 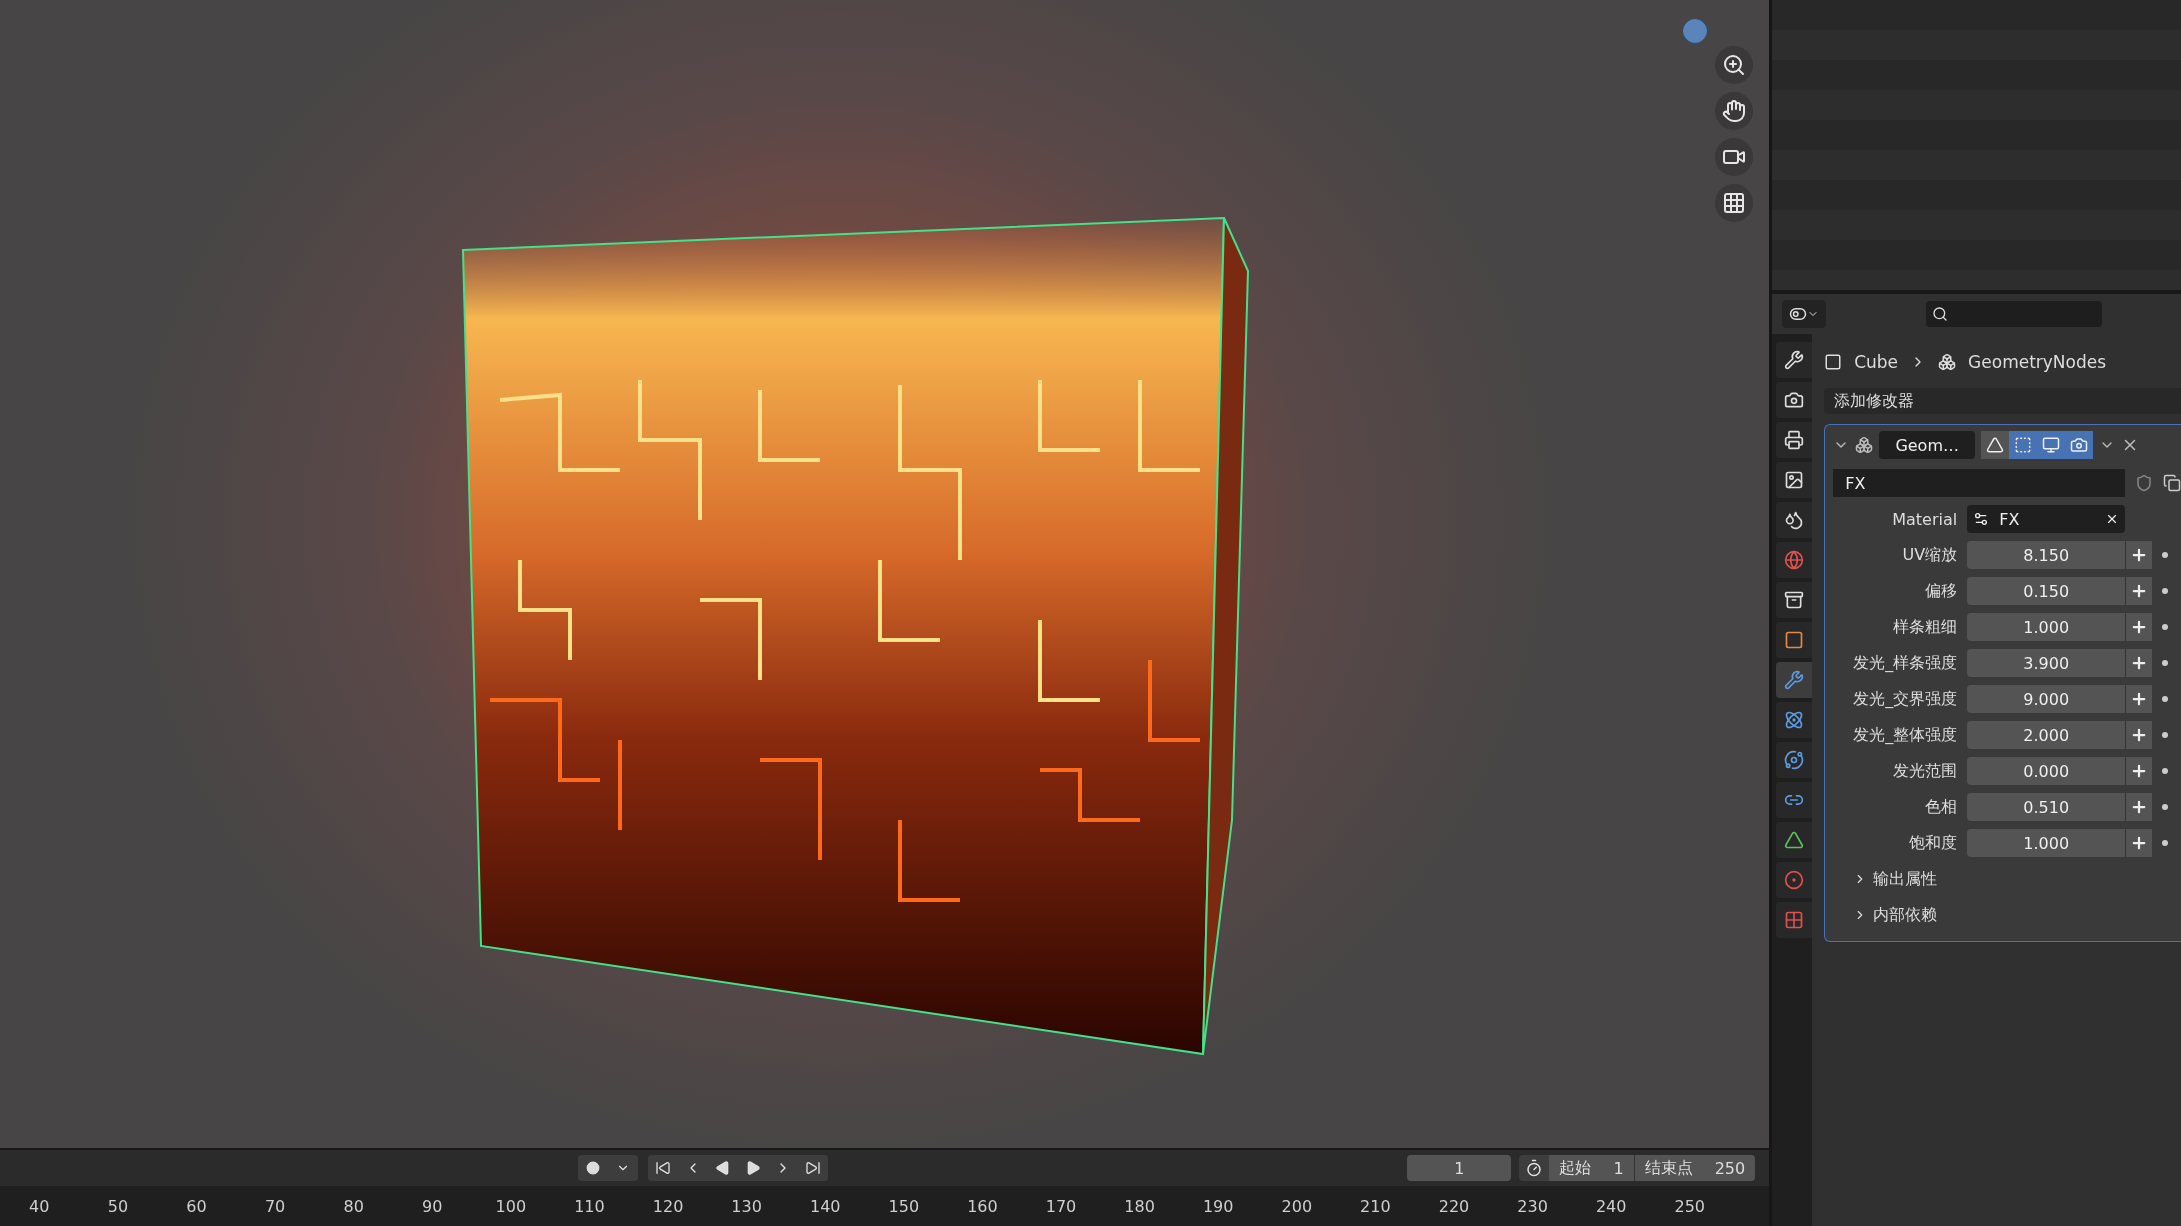 I want to click on copy-icon, so click(x=2172, y=483).